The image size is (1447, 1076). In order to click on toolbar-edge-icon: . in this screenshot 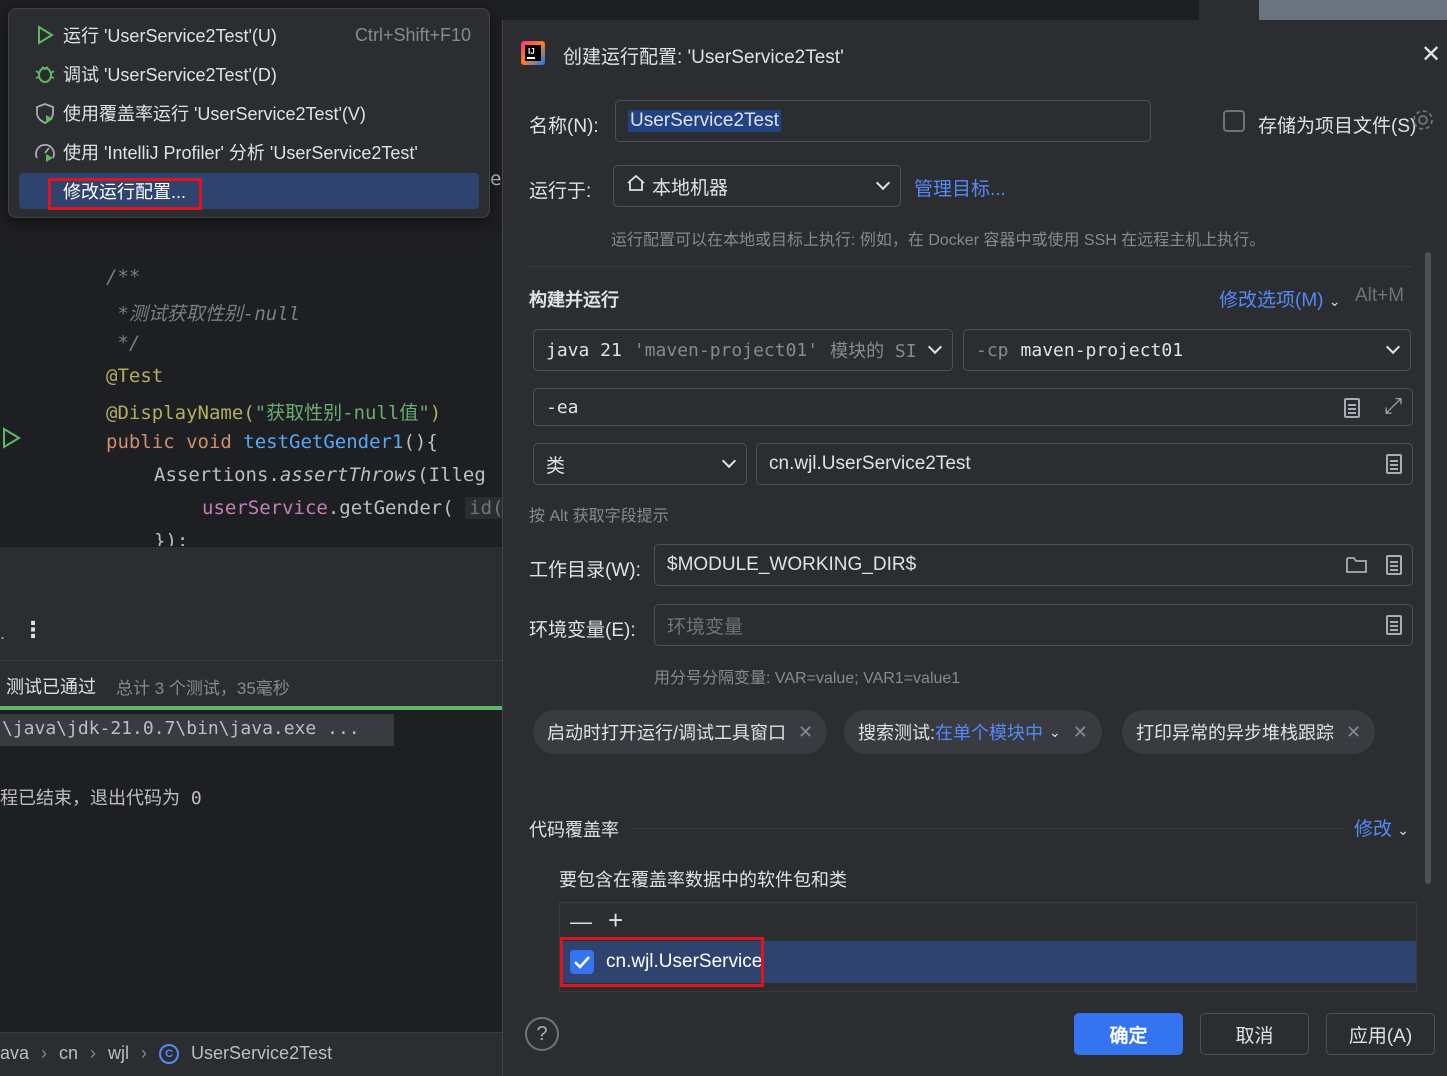, I will do `click(2, 633)`.